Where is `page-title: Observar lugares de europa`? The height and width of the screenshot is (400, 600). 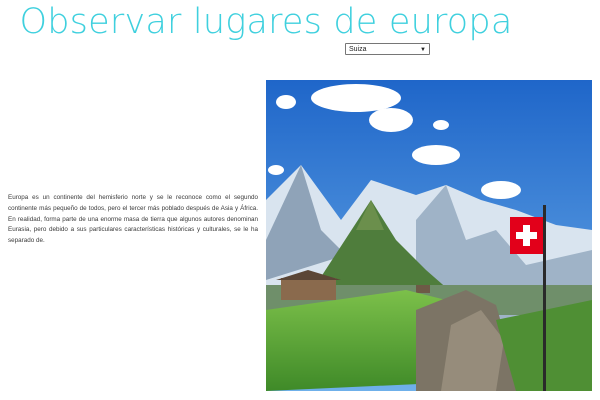 page-title: Observar lugares de europa is located at coordinates (266, 22).